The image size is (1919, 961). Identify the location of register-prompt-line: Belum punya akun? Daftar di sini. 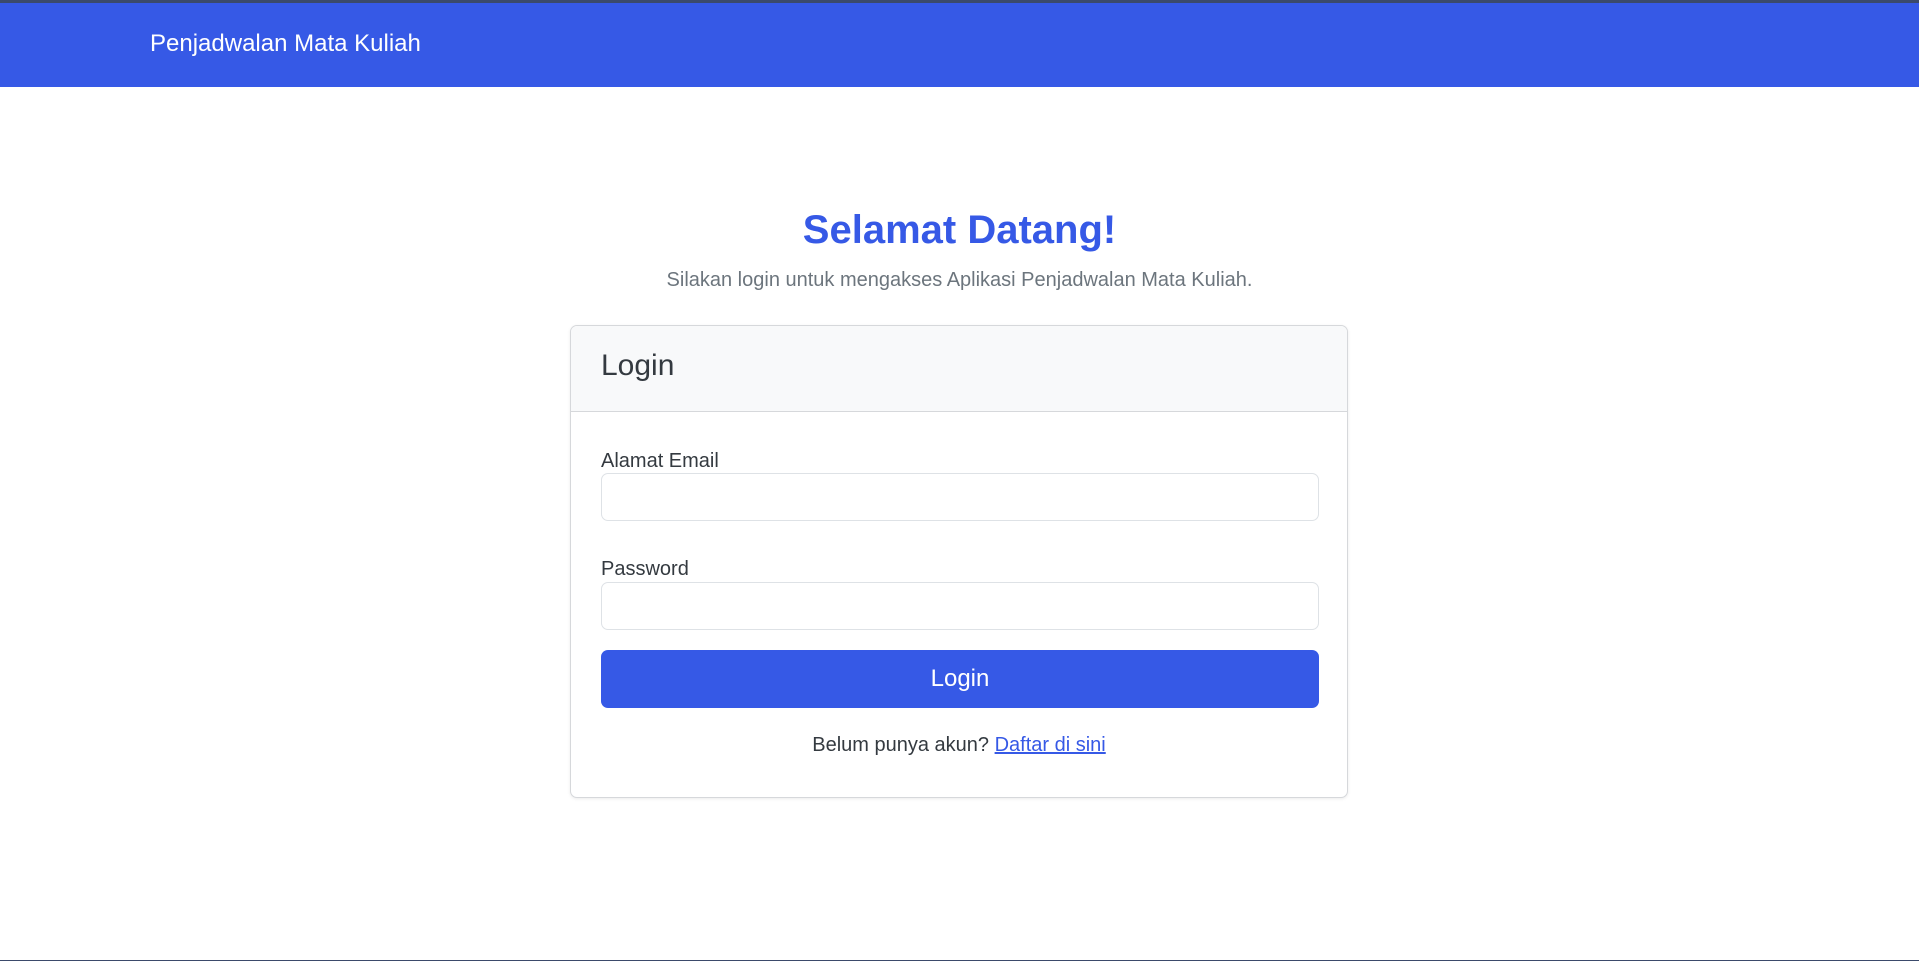
(959, 745).